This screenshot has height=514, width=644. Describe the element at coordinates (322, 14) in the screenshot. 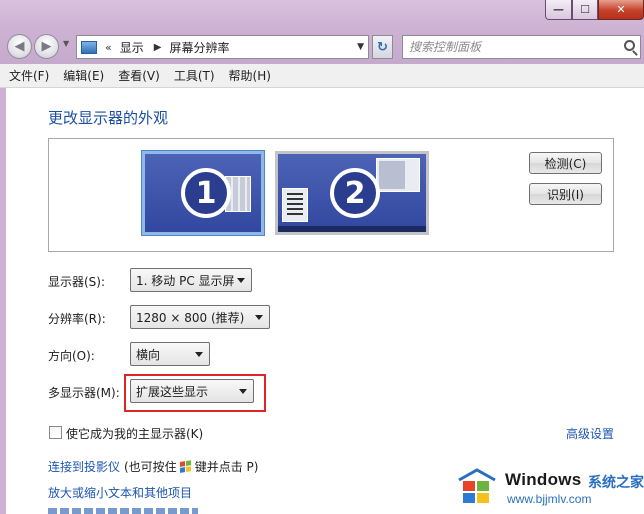

I see `window-titlebar: — ☐ ✕` at that location.